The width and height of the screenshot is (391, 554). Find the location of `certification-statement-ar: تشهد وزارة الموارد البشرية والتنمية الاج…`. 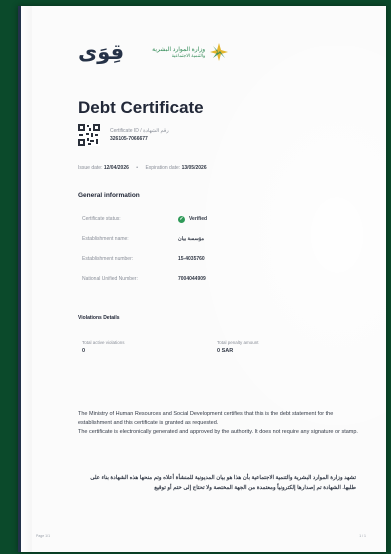

certification-statement-ar: تشهد وزارة الموارد البشرية والتنمية الاج… is located at coordinates (223, 483).